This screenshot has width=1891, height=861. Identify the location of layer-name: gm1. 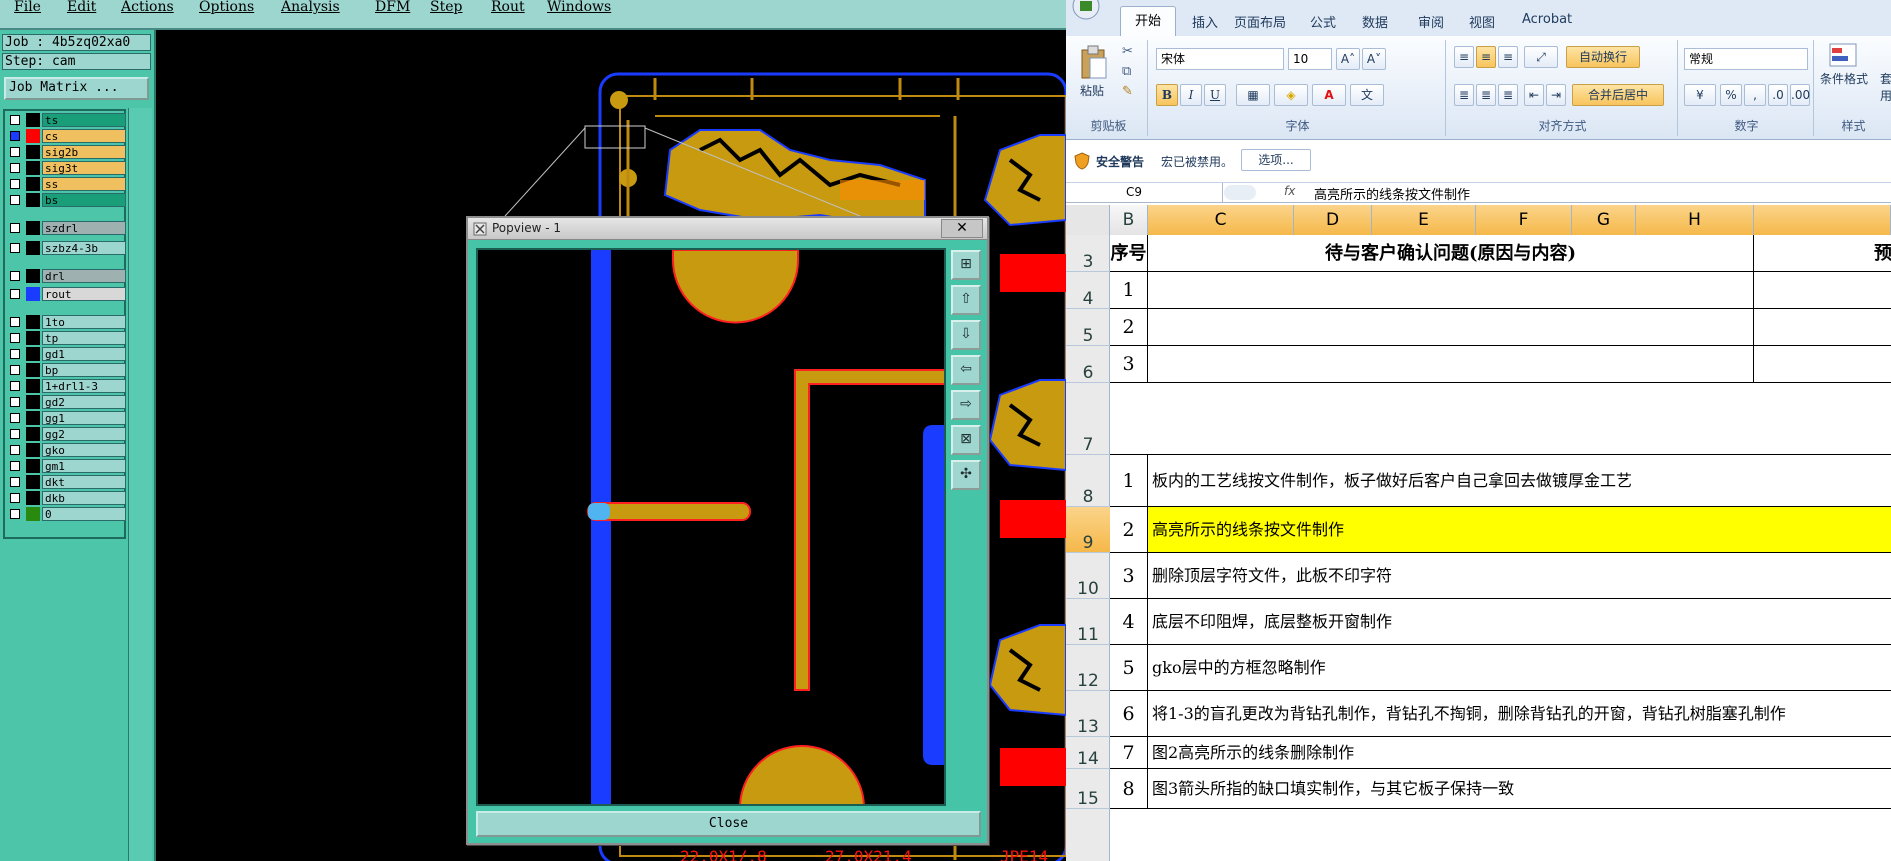
(84, 466).